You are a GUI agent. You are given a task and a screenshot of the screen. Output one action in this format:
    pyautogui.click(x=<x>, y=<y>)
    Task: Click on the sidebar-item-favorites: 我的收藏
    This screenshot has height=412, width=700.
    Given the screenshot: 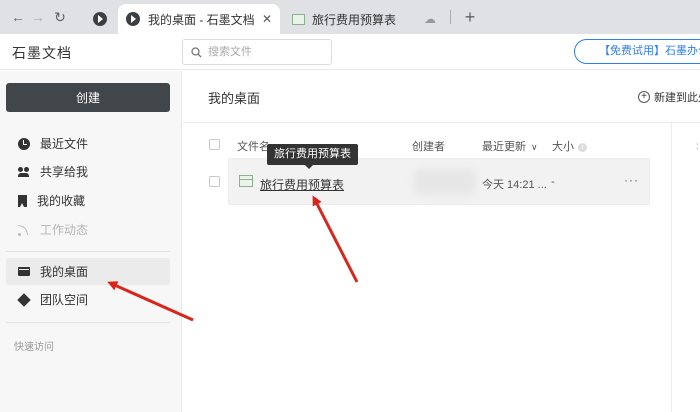 What is the action you would take?
    pyautogui.click(x=88, y=200)
    